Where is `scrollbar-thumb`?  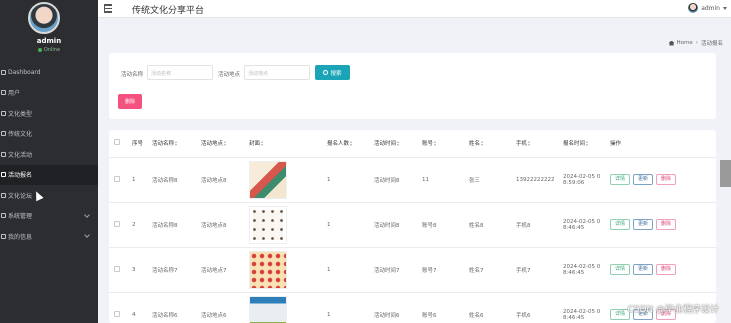 scrollbar-thumb is located at coordinates (725, 173).